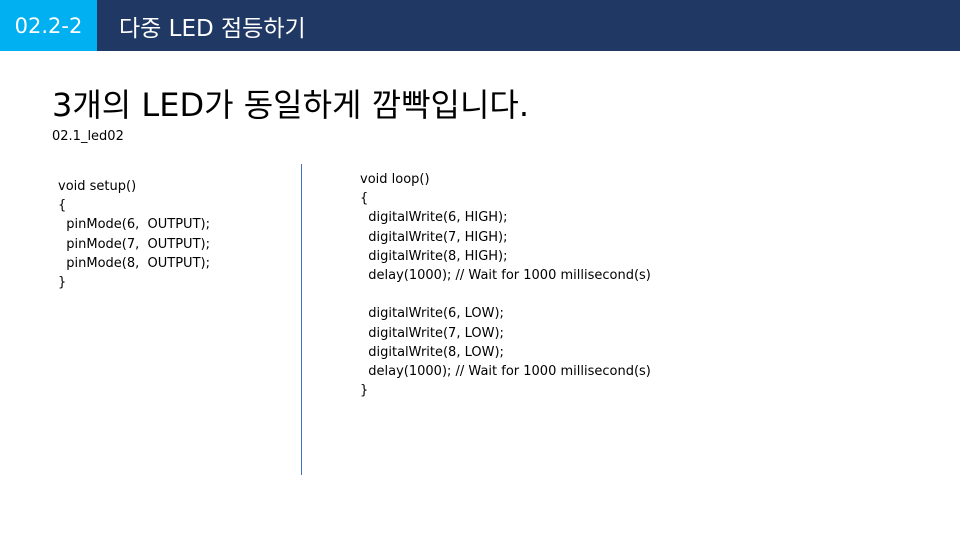 The image size is (960, 540). Describe the element at coordinates (48, 25) in the screenshot. I see `section-number-badge: 02.2-2` at that location.